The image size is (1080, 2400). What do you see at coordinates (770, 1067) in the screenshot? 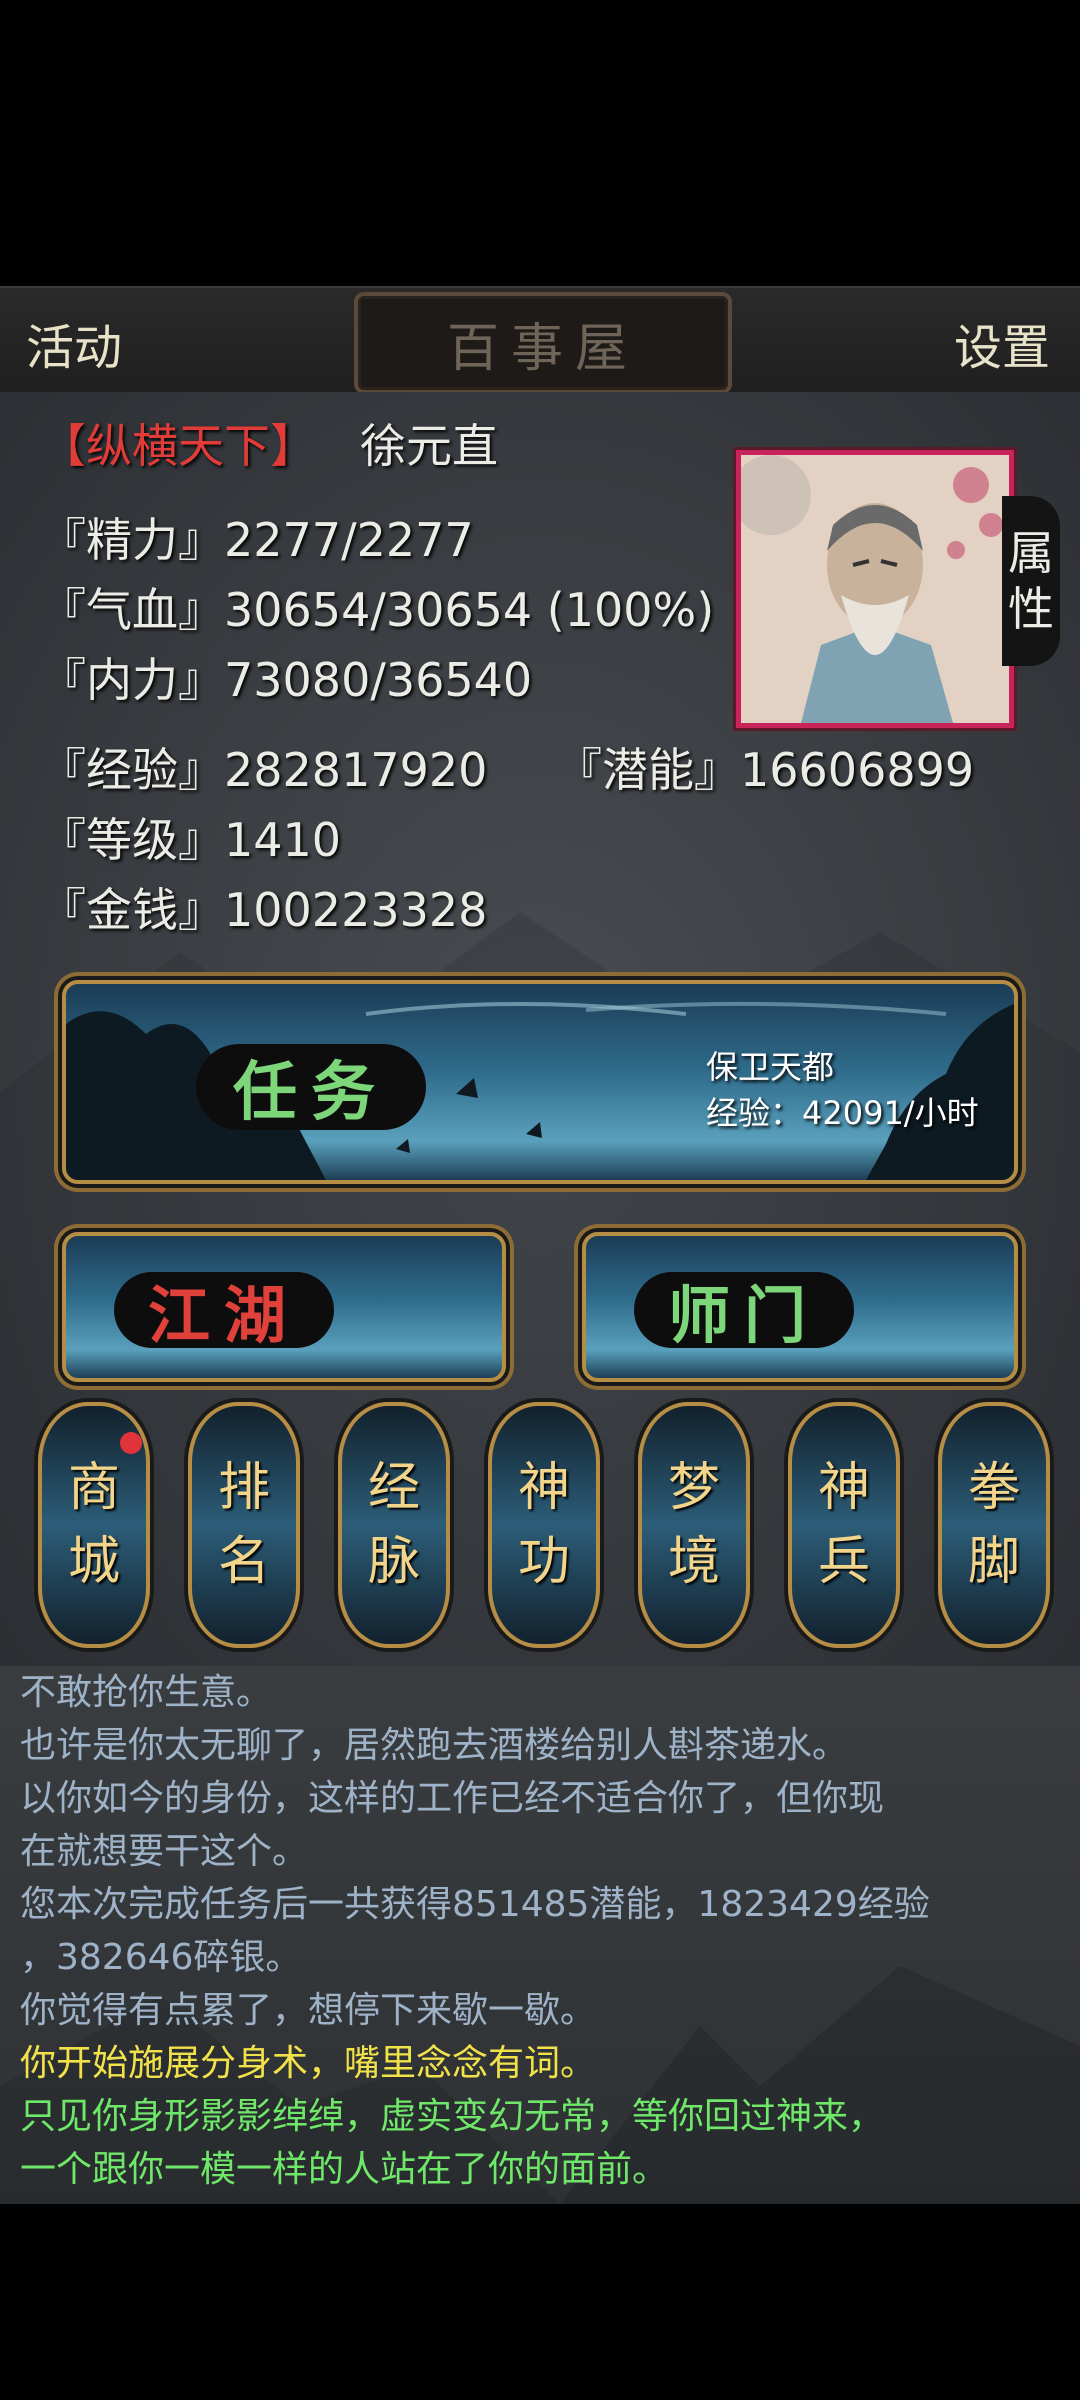
I see `mission-name: 保卫天都` at bounding box center [770, 1067].